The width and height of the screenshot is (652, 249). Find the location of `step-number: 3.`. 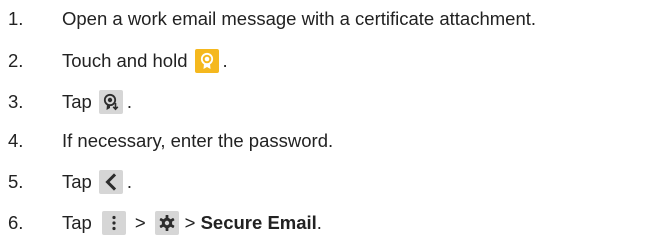

step-number: 3. is located at coordinates (16, 101).